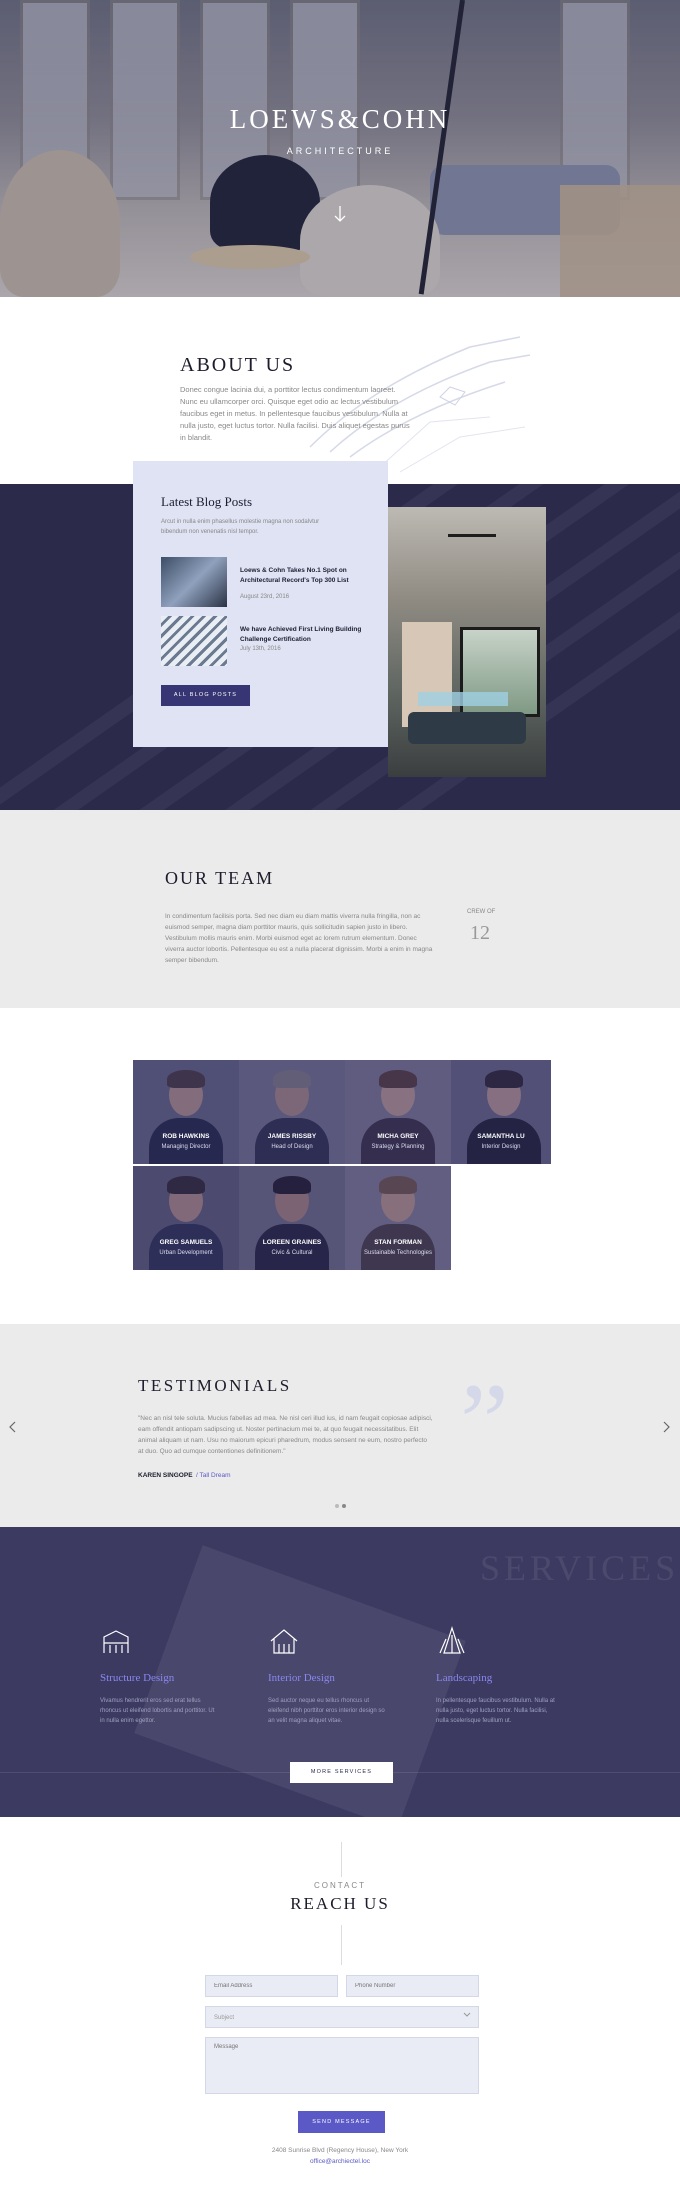 The height and width of the screenshot is (2186, 680). What do you see at coordinates (480, 933) in the screenshot?
I see `crew-count: 12` at bounding box center [480, 933].